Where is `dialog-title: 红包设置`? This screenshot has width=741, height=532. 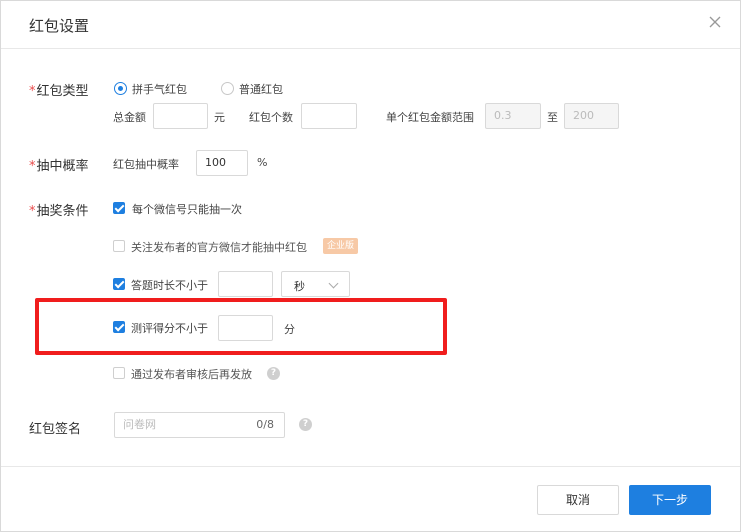 dialog-title: 红包设置 is located at coordinates (59, 26).